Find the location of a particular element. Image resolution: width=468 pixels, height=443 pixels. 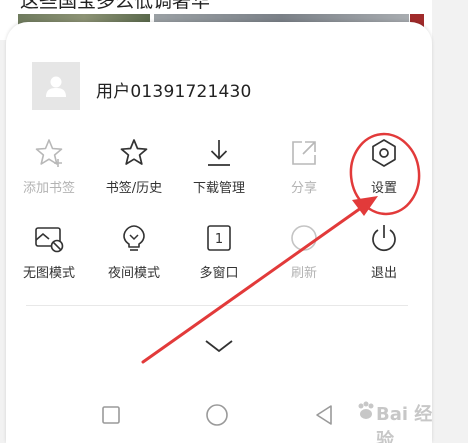

watermark: Bai 经验 is located at coordinates (398, 420).